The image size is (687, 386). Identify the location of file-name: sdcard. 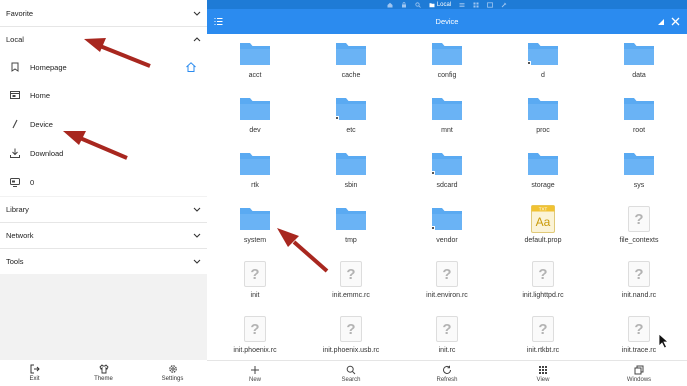
(447, 185).